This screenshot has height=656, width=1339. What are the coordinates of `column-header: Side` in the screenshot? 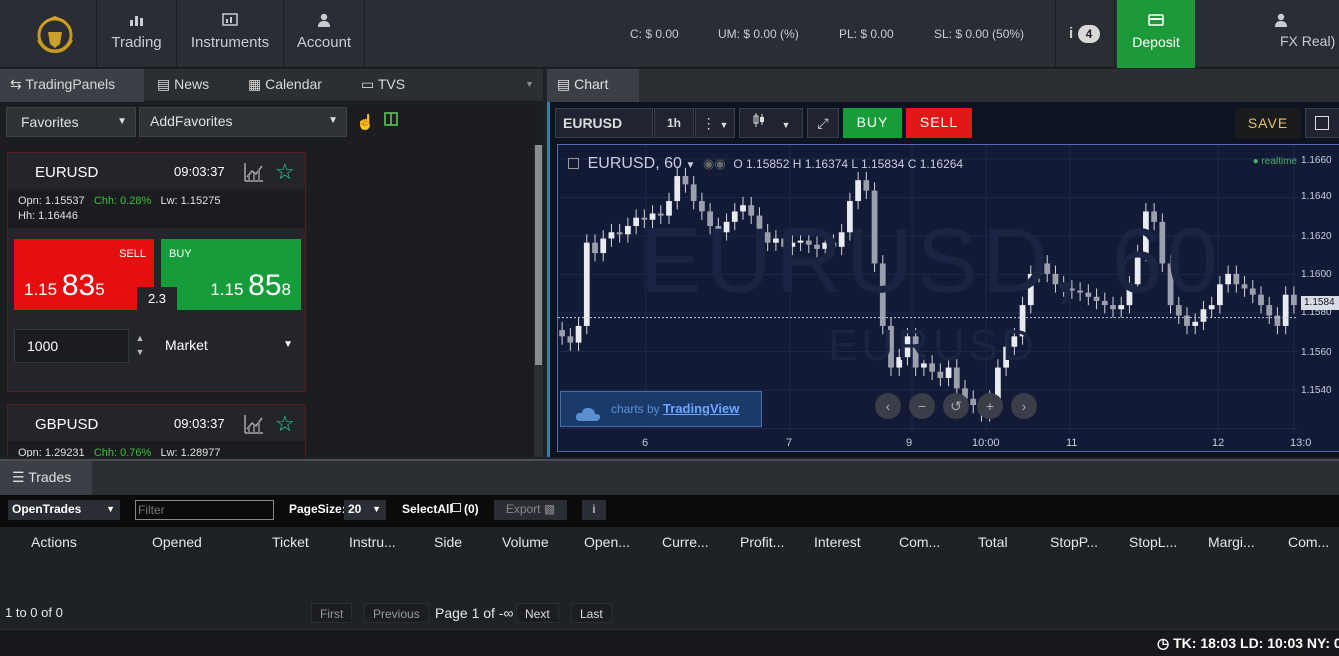 It's located at (448, 542).